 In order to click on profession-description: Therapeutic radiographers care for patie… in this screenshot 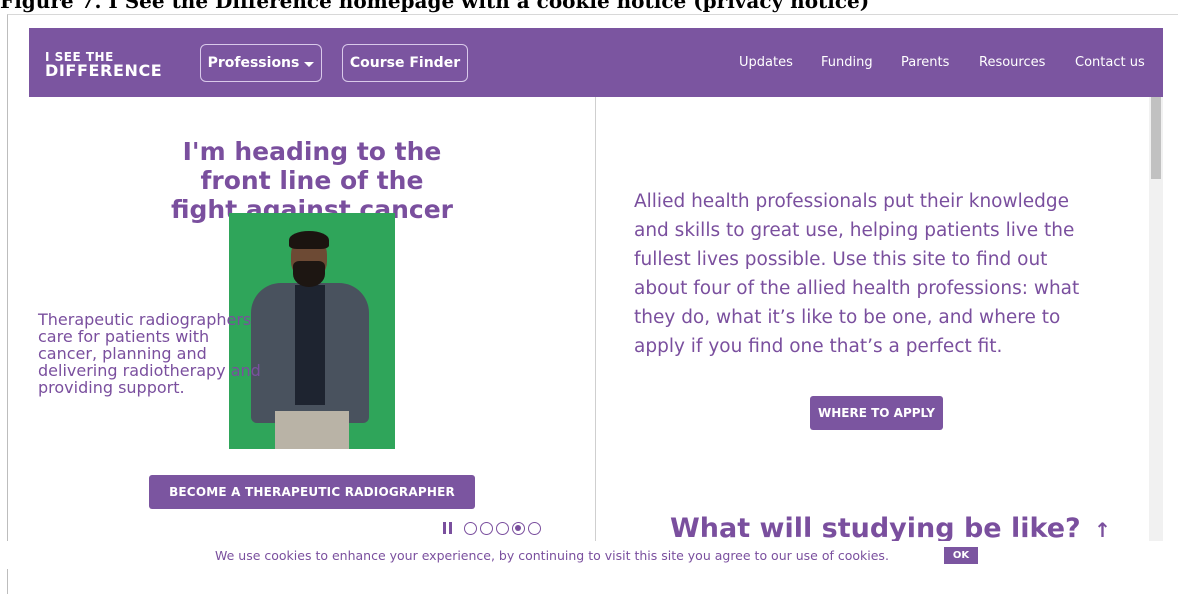, I will do `click(149, 353)`.